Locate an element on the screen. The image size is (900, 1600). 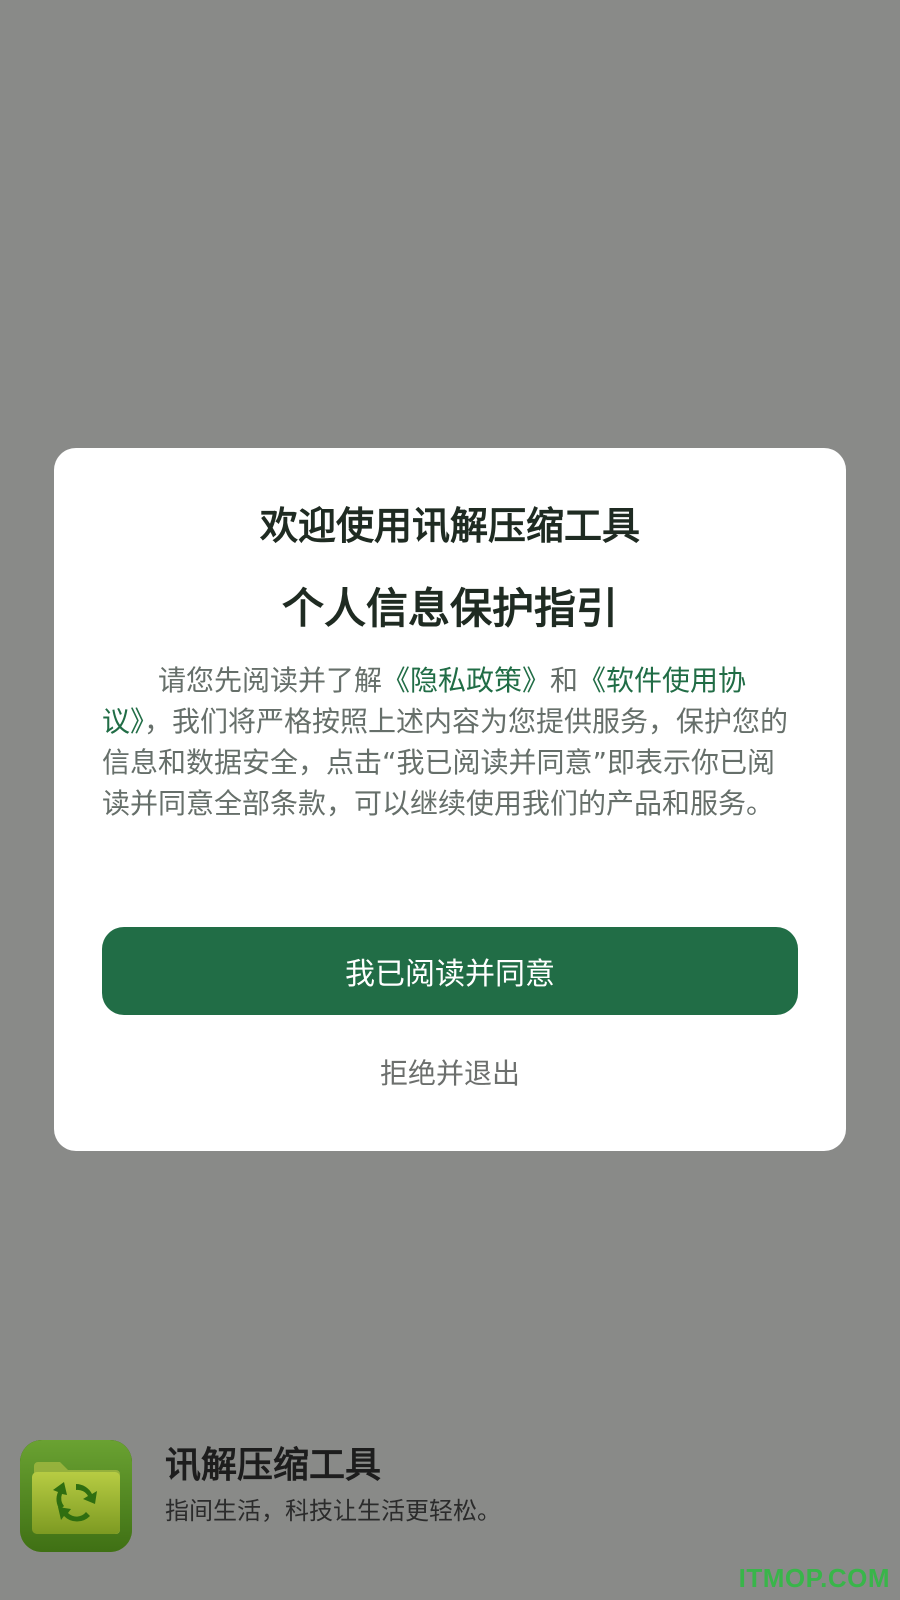
agree-button: 我已阅读并同意 is located at coordinates (450, 971).